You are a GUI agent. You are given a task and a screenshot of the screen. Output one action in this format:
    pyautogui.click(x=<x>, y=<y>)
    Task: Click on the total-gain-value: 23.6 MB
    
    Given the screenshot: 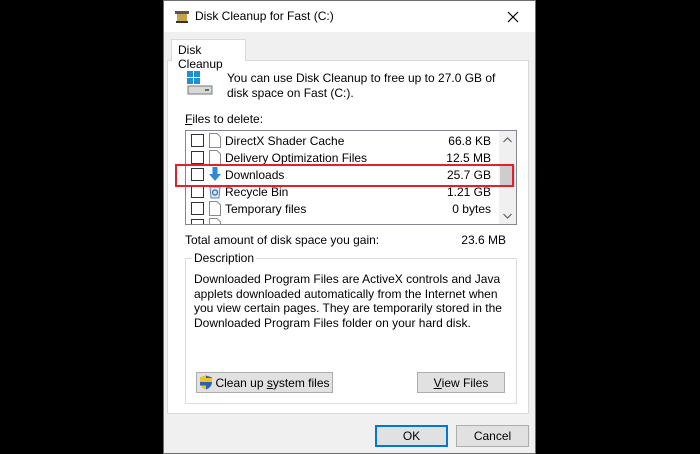 What is the action you would take?
    pyautogui.click(x=483, y=240)
    